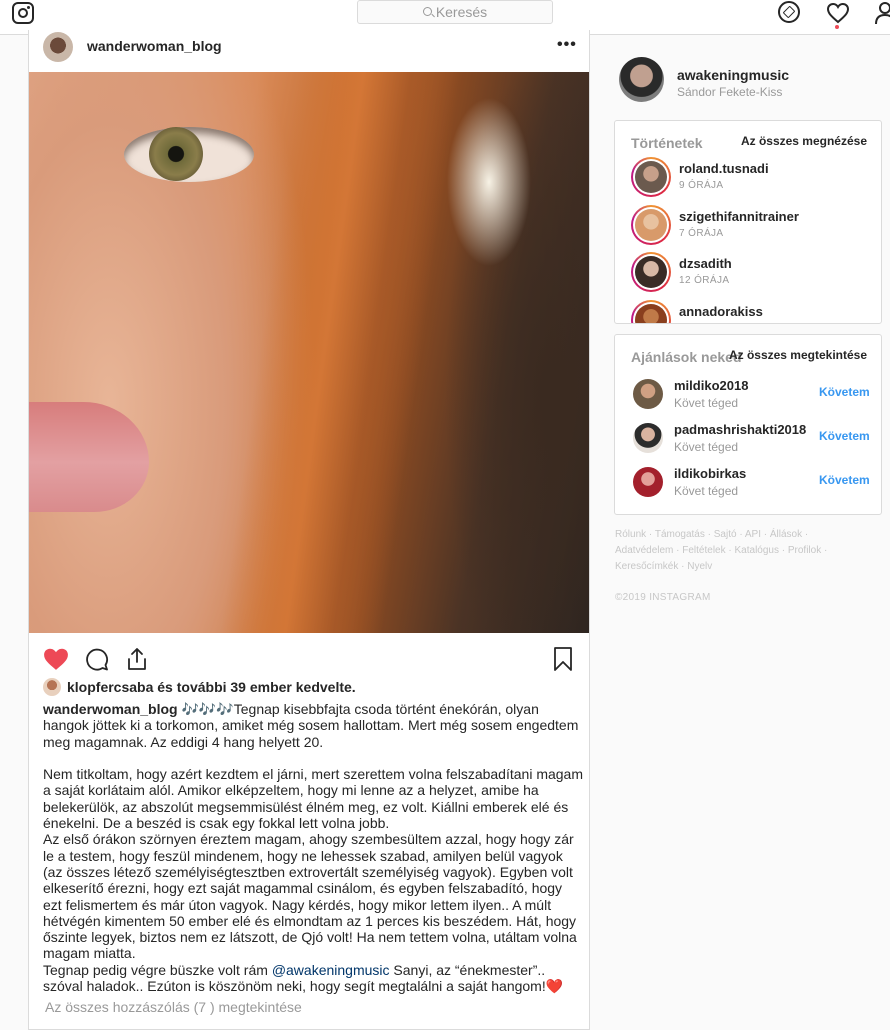  What do you see at coordinates (753, 395) in the screenshot?
I see `suggestion-item: mildiko2018 Követ téged Követem` at bounding box center [753, 395].